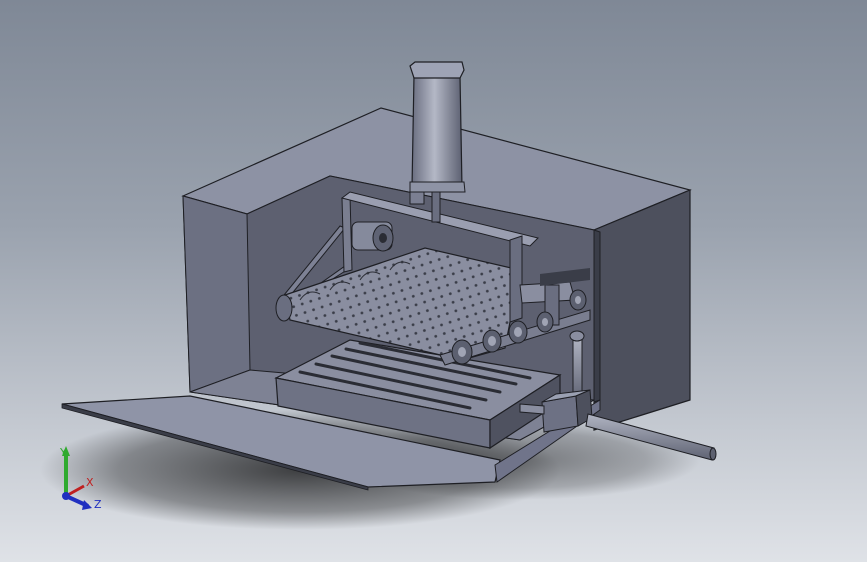  What do you see at coordinates (216, 294) in the screenshot?
I see `interior-left-wall` at bounding box center [216, 294].